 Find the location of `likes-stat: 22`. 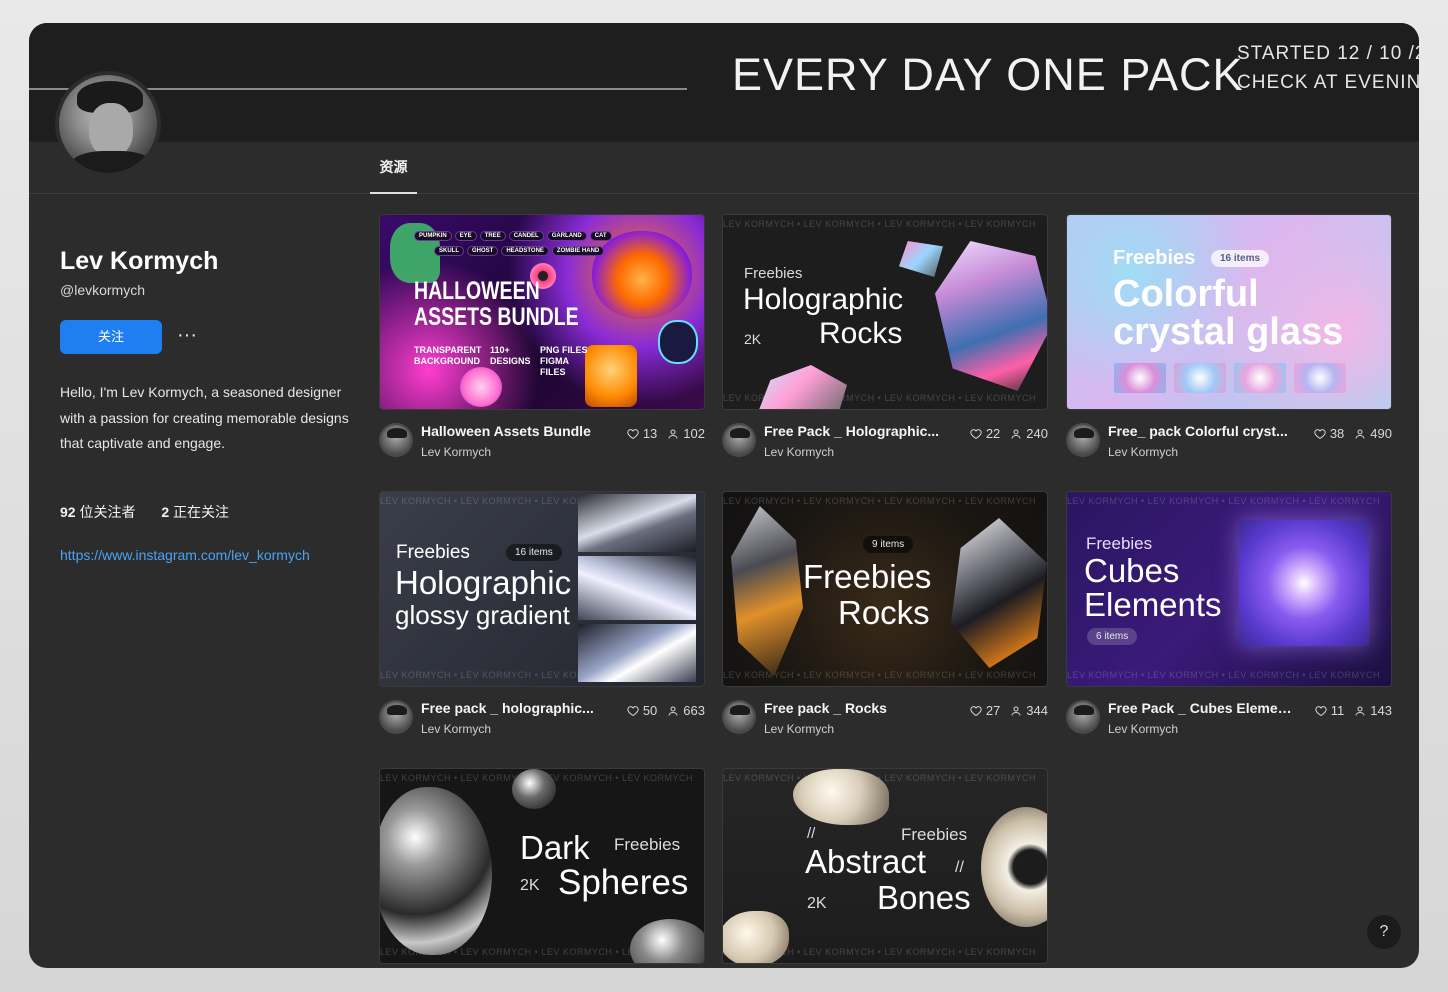

likes-stat: 22 is located at coordinates (985, 433).